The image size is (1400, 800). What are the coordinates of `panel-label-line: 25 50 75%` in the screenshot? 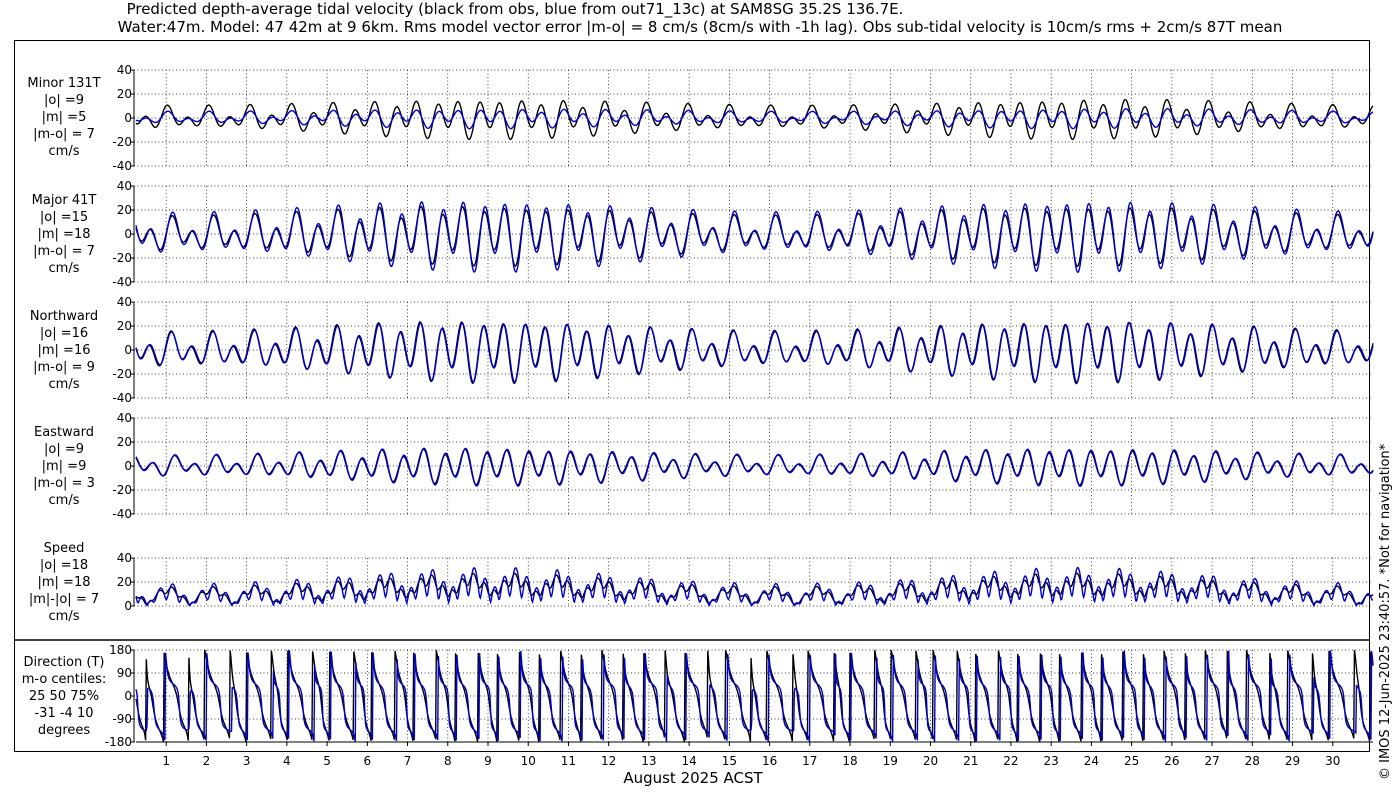 It's located at (64, 696).